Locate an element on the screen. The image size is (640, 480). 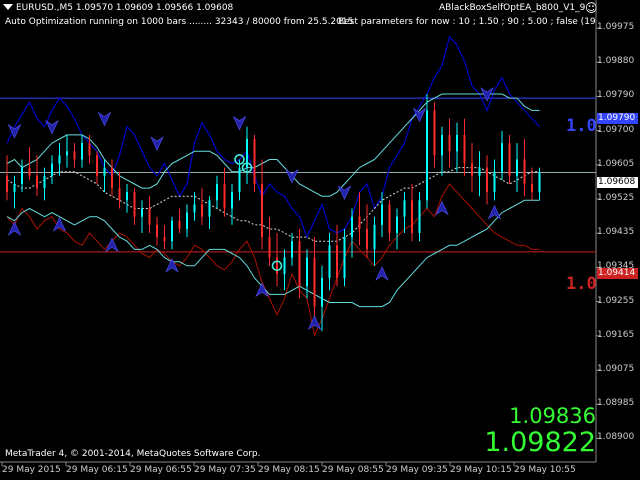
time-axis-label: 29 May 06:15 is located at coordinates (97, 470).